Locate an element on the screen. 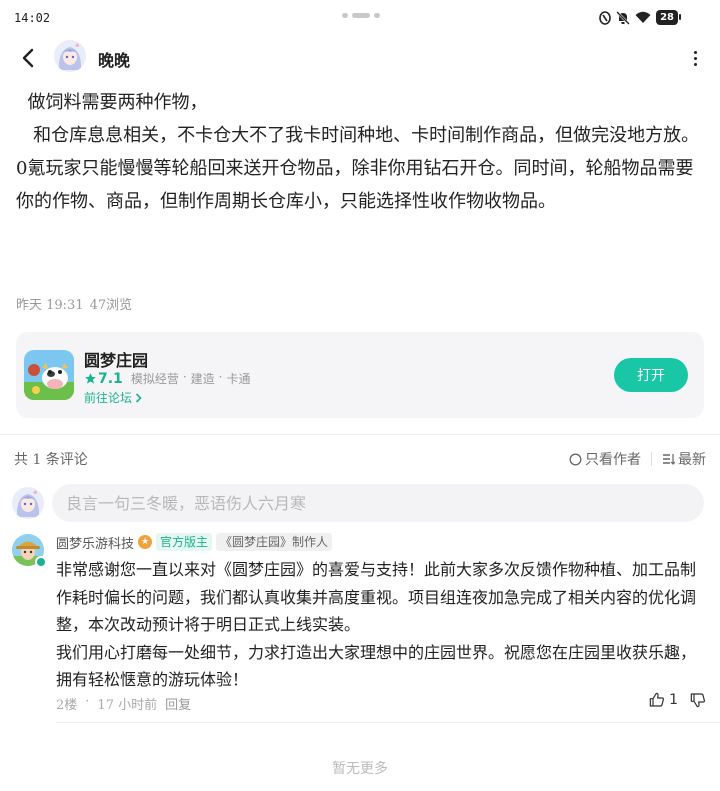  like-button: 1 is located at coordinates (663, 700).